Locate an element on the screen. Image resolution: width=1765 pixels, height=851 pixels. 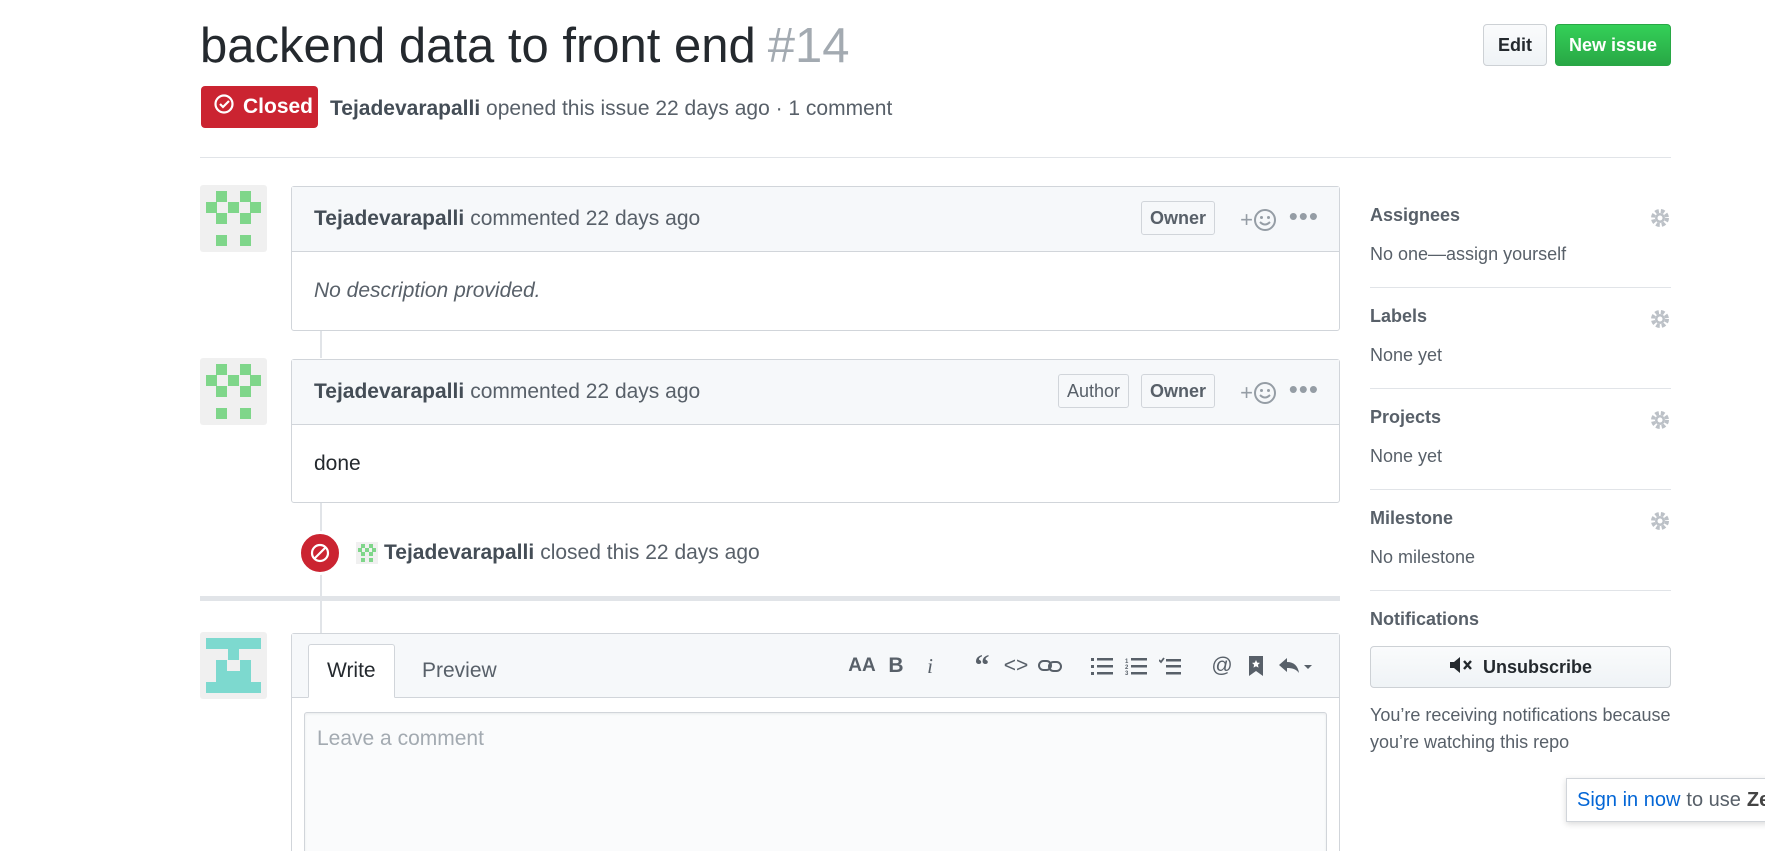
projects-value: None yet is located at coordinates (1406, 456).